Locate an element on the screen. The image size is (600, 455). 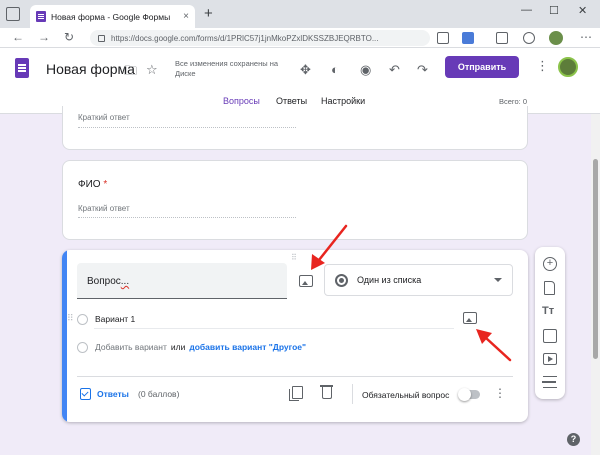
option-drag-handle-icon: ⠿ is located at coordinates (70, 318).